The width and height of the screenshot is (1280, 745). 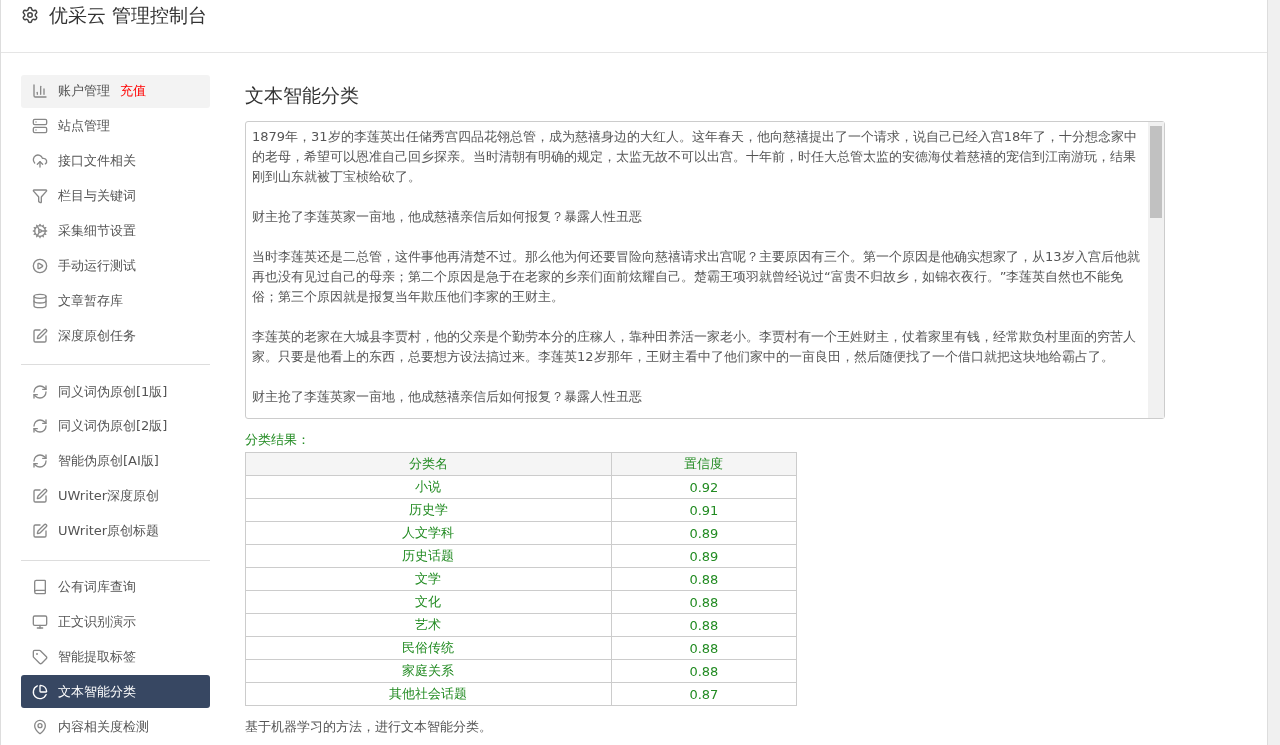 I want to click on sidebar-item: 接口文件相关, so click(x=115, y=161).